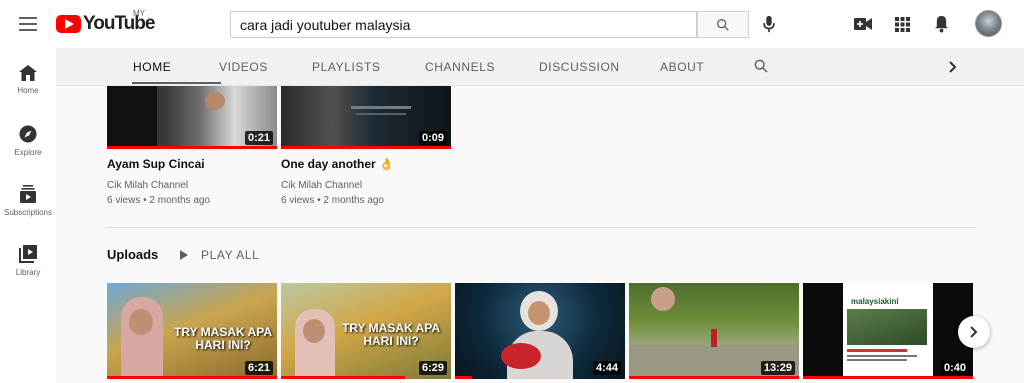 This screenshot has height=383, width=1024. What do you see at coordinates (230, 255) in the screenshot?
I see `play-all-button: PLAY ALL` at bounding box center [230, 255].